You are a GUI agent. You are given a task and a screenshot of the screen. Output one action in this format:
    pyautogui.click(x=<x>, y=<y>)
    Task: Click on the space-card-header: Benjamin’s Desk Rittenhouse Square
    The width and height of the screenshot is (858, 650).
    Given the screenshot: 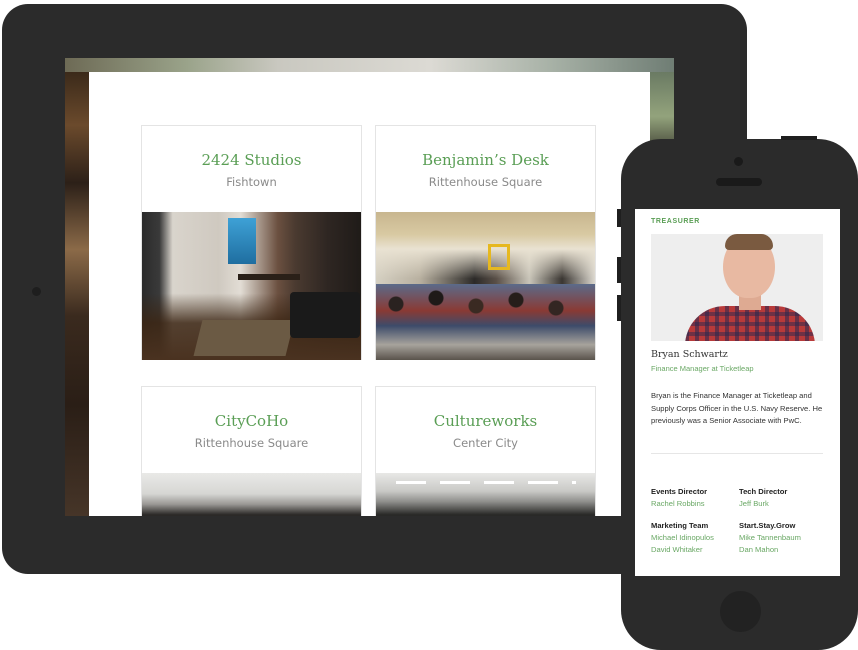 What is the action you would take?
    pyautogui.click(x=485, y=168)
    